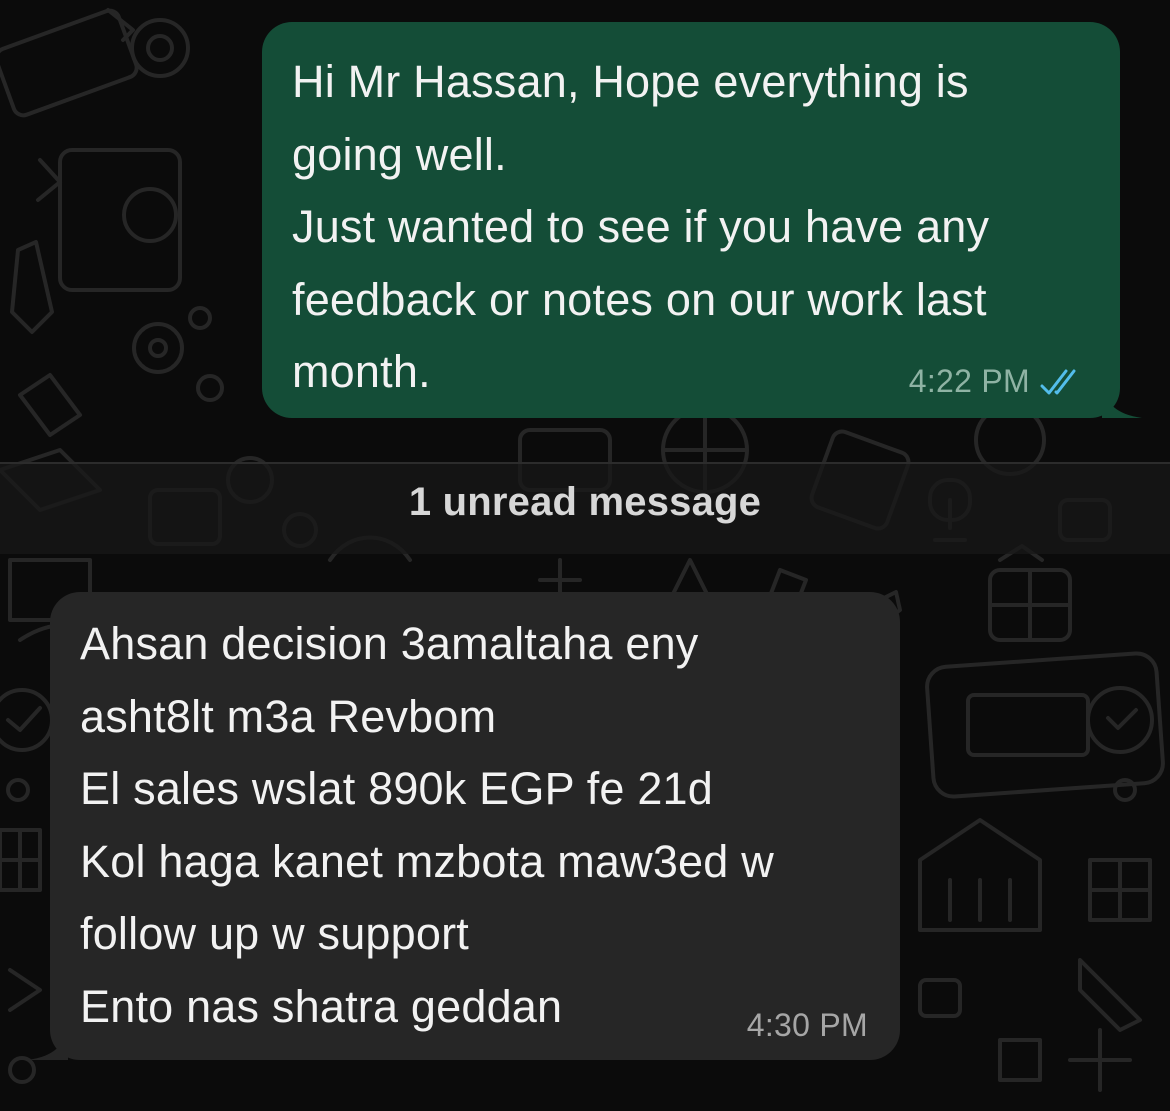  Describe the element at coordinates (427, 861) in the screenshot. I see `message-line: Kol haga kanet mzbota maw3ed w` at that location.